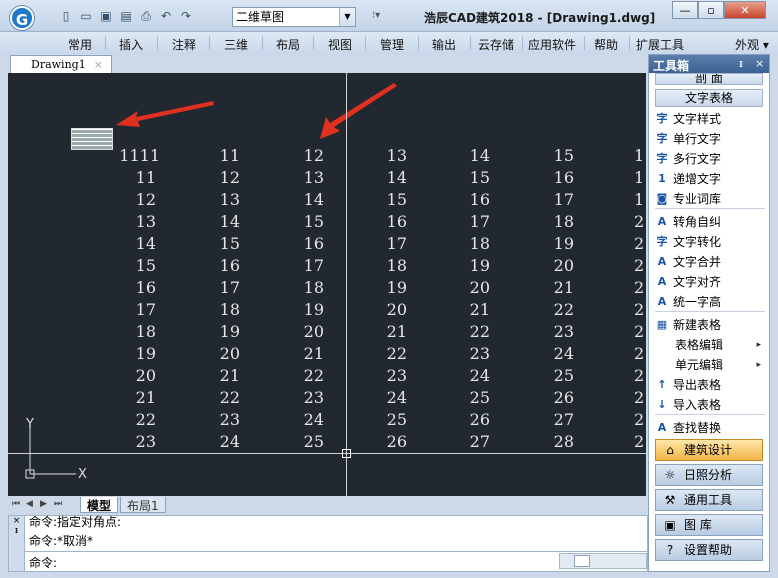 The image size is (778, 578). What do you see at coordinates (662, 198) in the screenshot?
I see `glossary-icon: ◙` at bounding box center [662, 198].